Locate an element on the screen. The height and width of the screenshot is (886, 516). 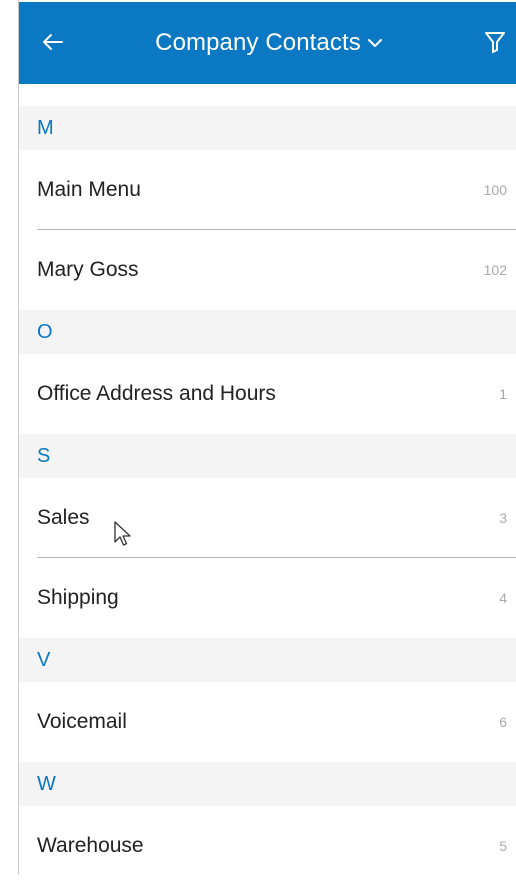
page-title: Company Contacts is located at coordinates (258, 42).